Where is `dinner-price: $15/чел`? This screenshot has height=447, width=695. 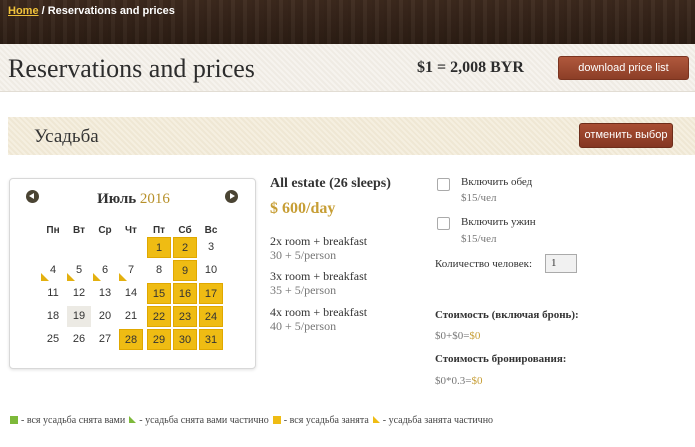
dinner-price: $15/чел is located at coordinates (479, 239).